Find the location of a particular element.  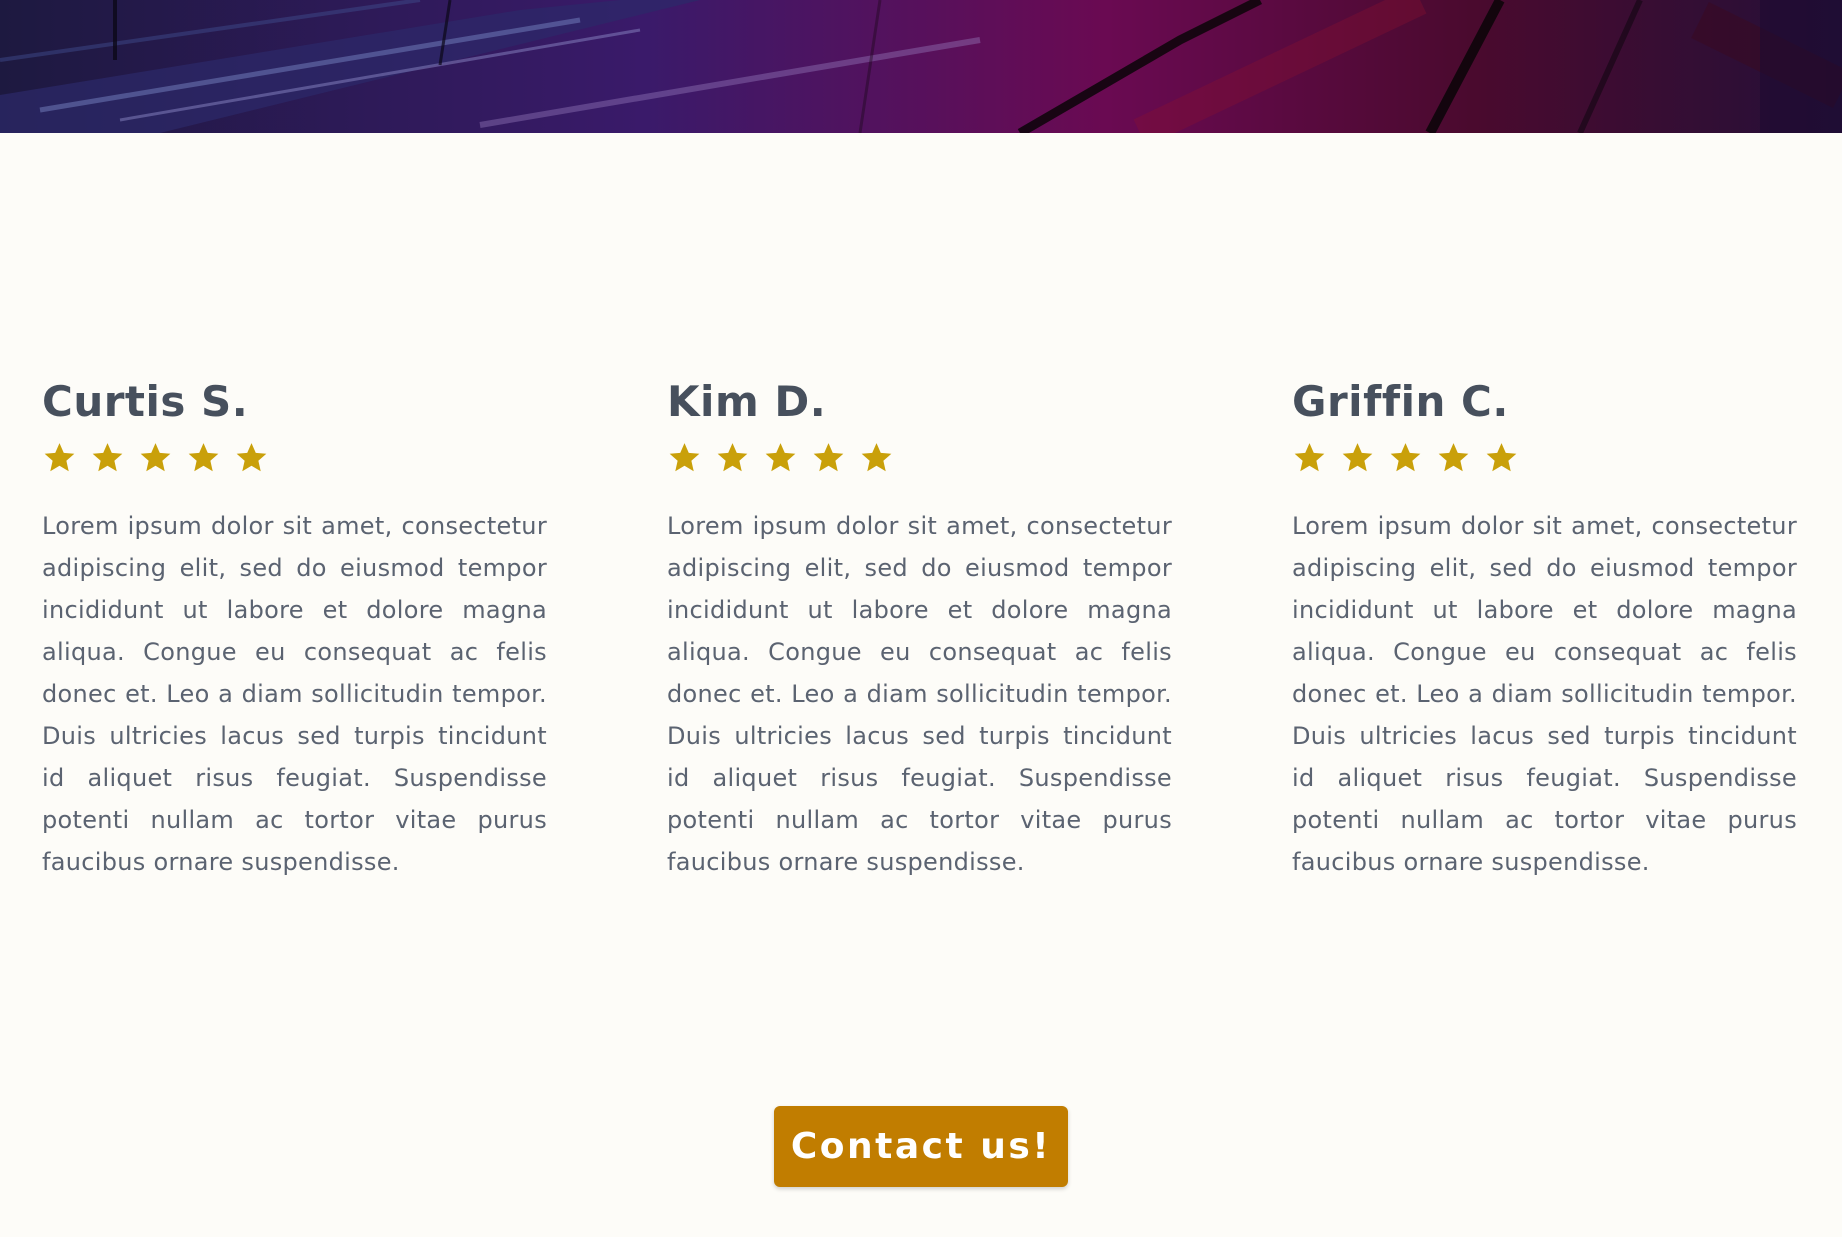

hero-abstract-artwork is located at coordinates (921, 66).